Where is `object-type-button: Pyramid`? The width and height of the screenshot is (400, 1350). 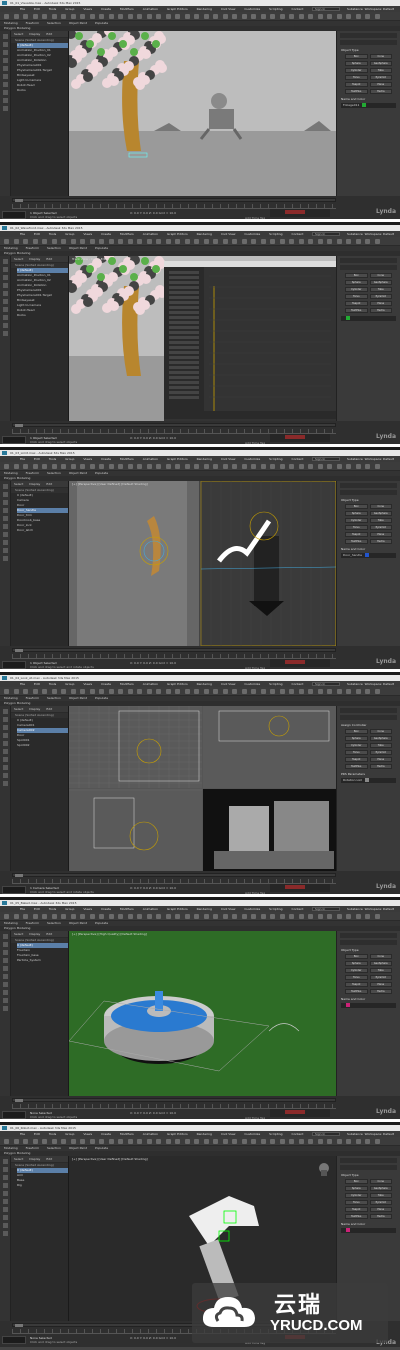 object-type-button: Pyramid is located at coordinates (380, 527).